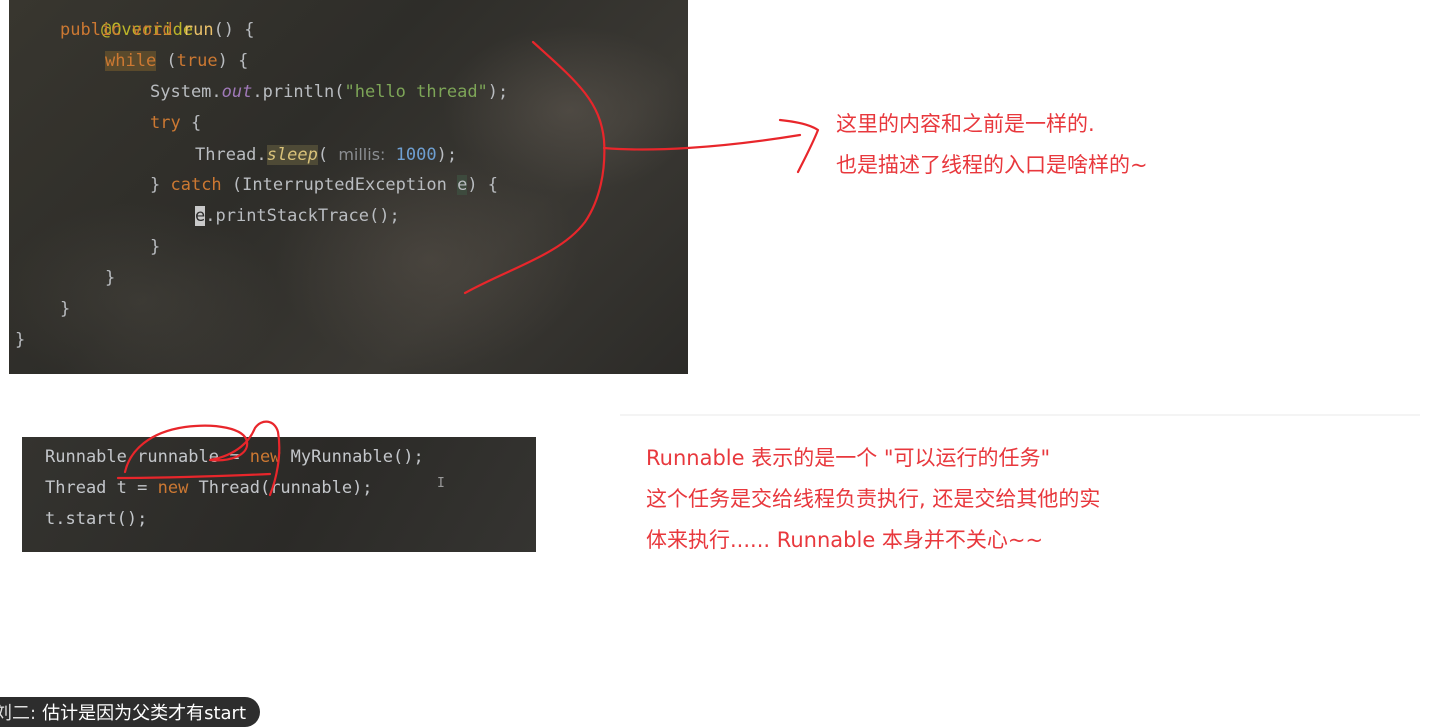 Image resolution: width=1430 pixels, height=727 pixels. Describe the element at coordinates (234, 457) in the screenshot. I see `code-line-runnable-decl: Runnable runnable = new MyRunnable();` at that location.